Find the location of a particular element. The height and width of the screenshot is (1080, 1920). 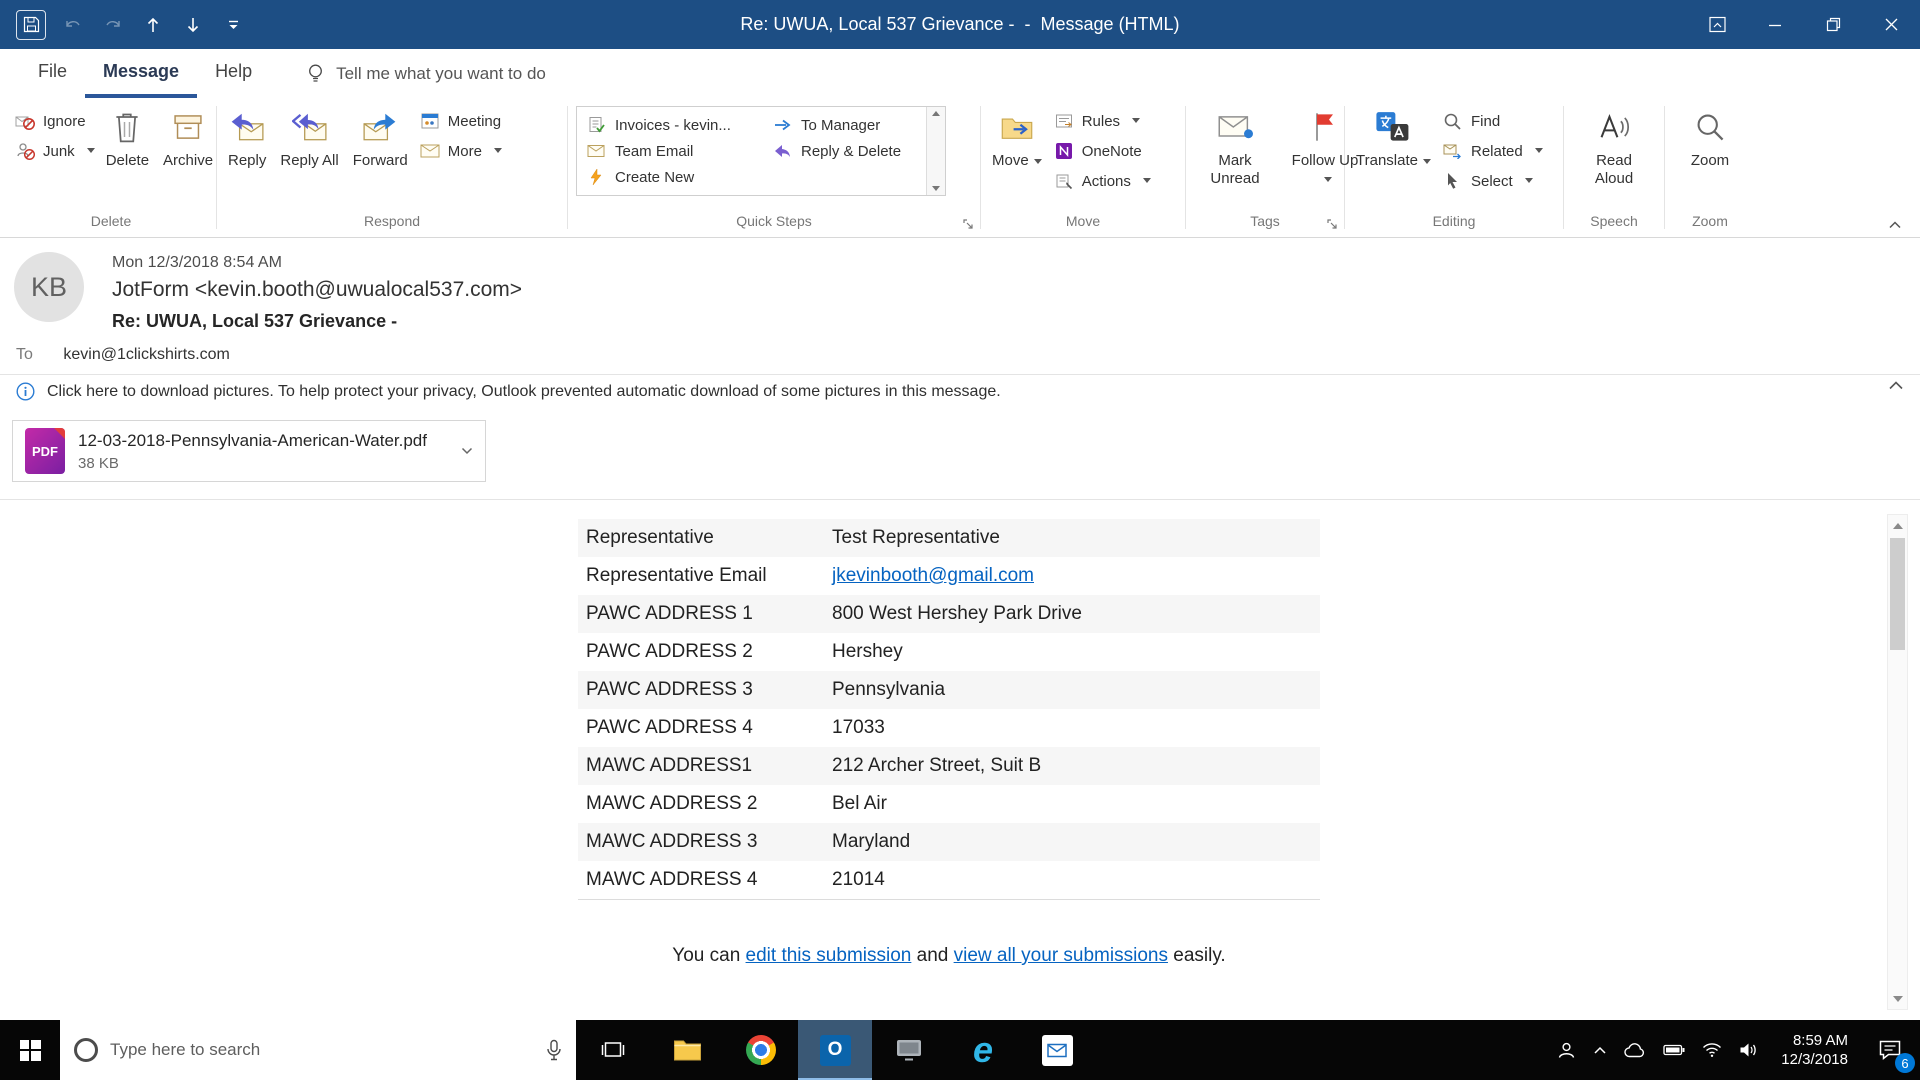

network-icon is located at coordinates (1712, 1050).